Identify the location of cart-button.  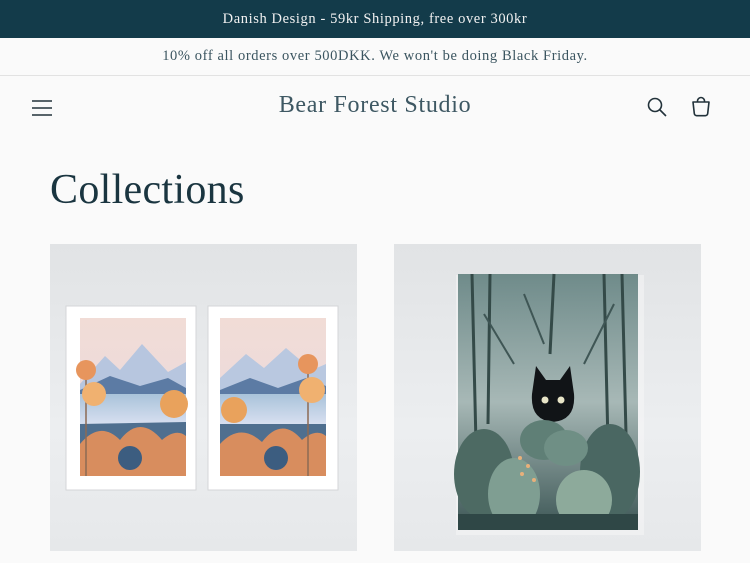
(701, 107).